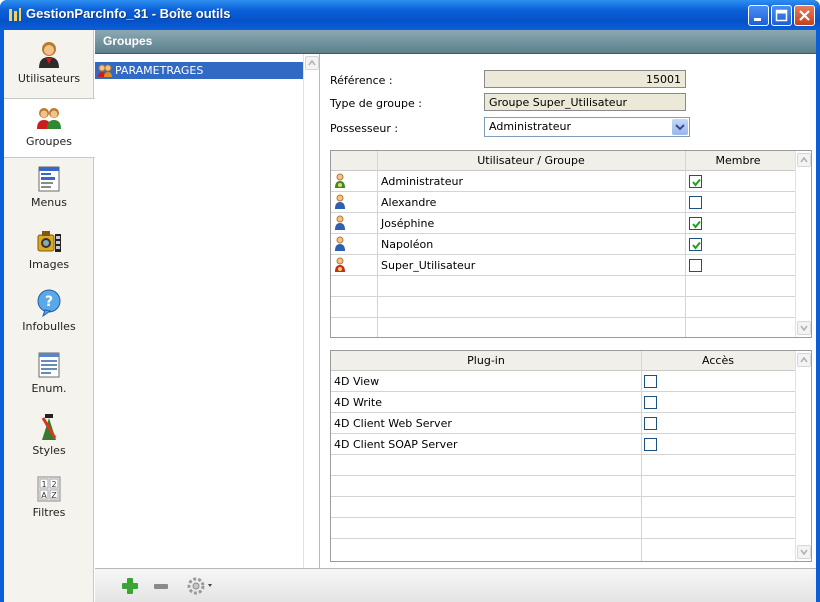 The image size is (820, 602). I want to click on nav-label: Filtres, so click(49, 512).